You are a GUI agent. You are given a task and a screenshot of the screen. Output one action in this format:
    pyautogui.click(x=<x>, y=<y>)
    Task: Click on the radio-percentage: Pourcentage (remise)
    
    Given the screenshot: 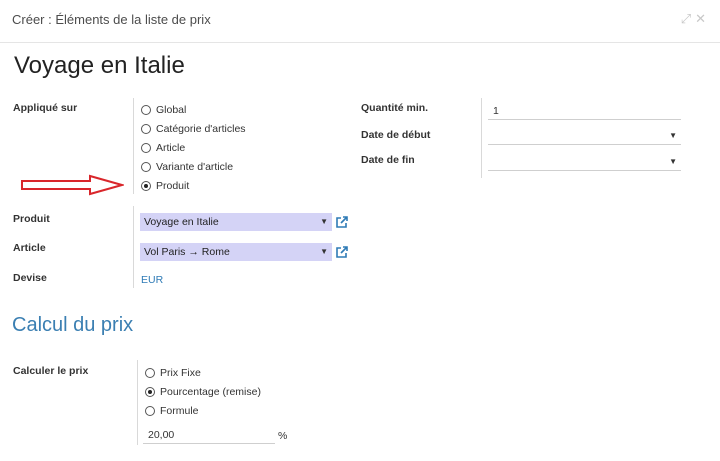 What is the action you would take?
    pyautogui.click(x=203, y=392)
    